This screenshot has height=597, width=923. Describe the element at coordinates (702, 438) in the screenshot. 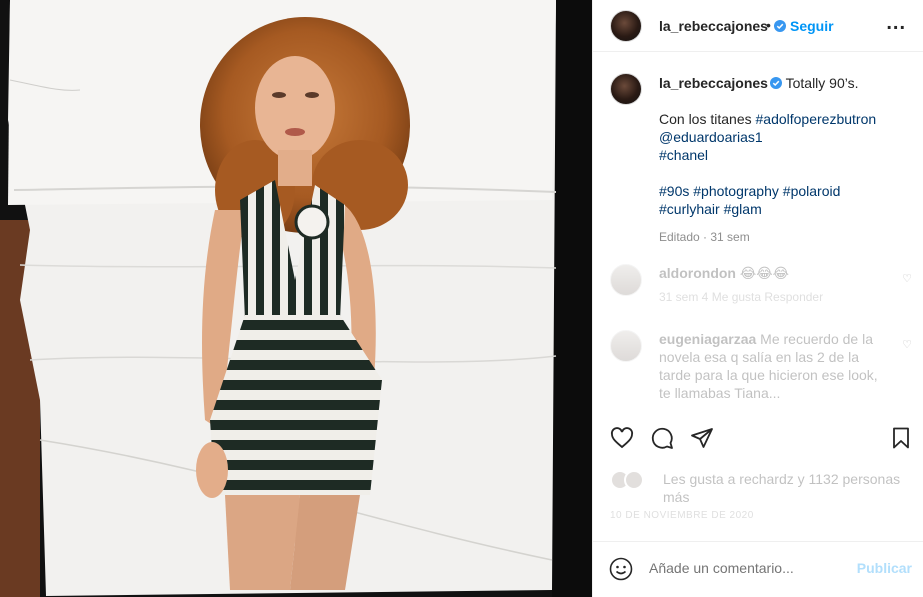

I see `paper-plane-icon` at that location.